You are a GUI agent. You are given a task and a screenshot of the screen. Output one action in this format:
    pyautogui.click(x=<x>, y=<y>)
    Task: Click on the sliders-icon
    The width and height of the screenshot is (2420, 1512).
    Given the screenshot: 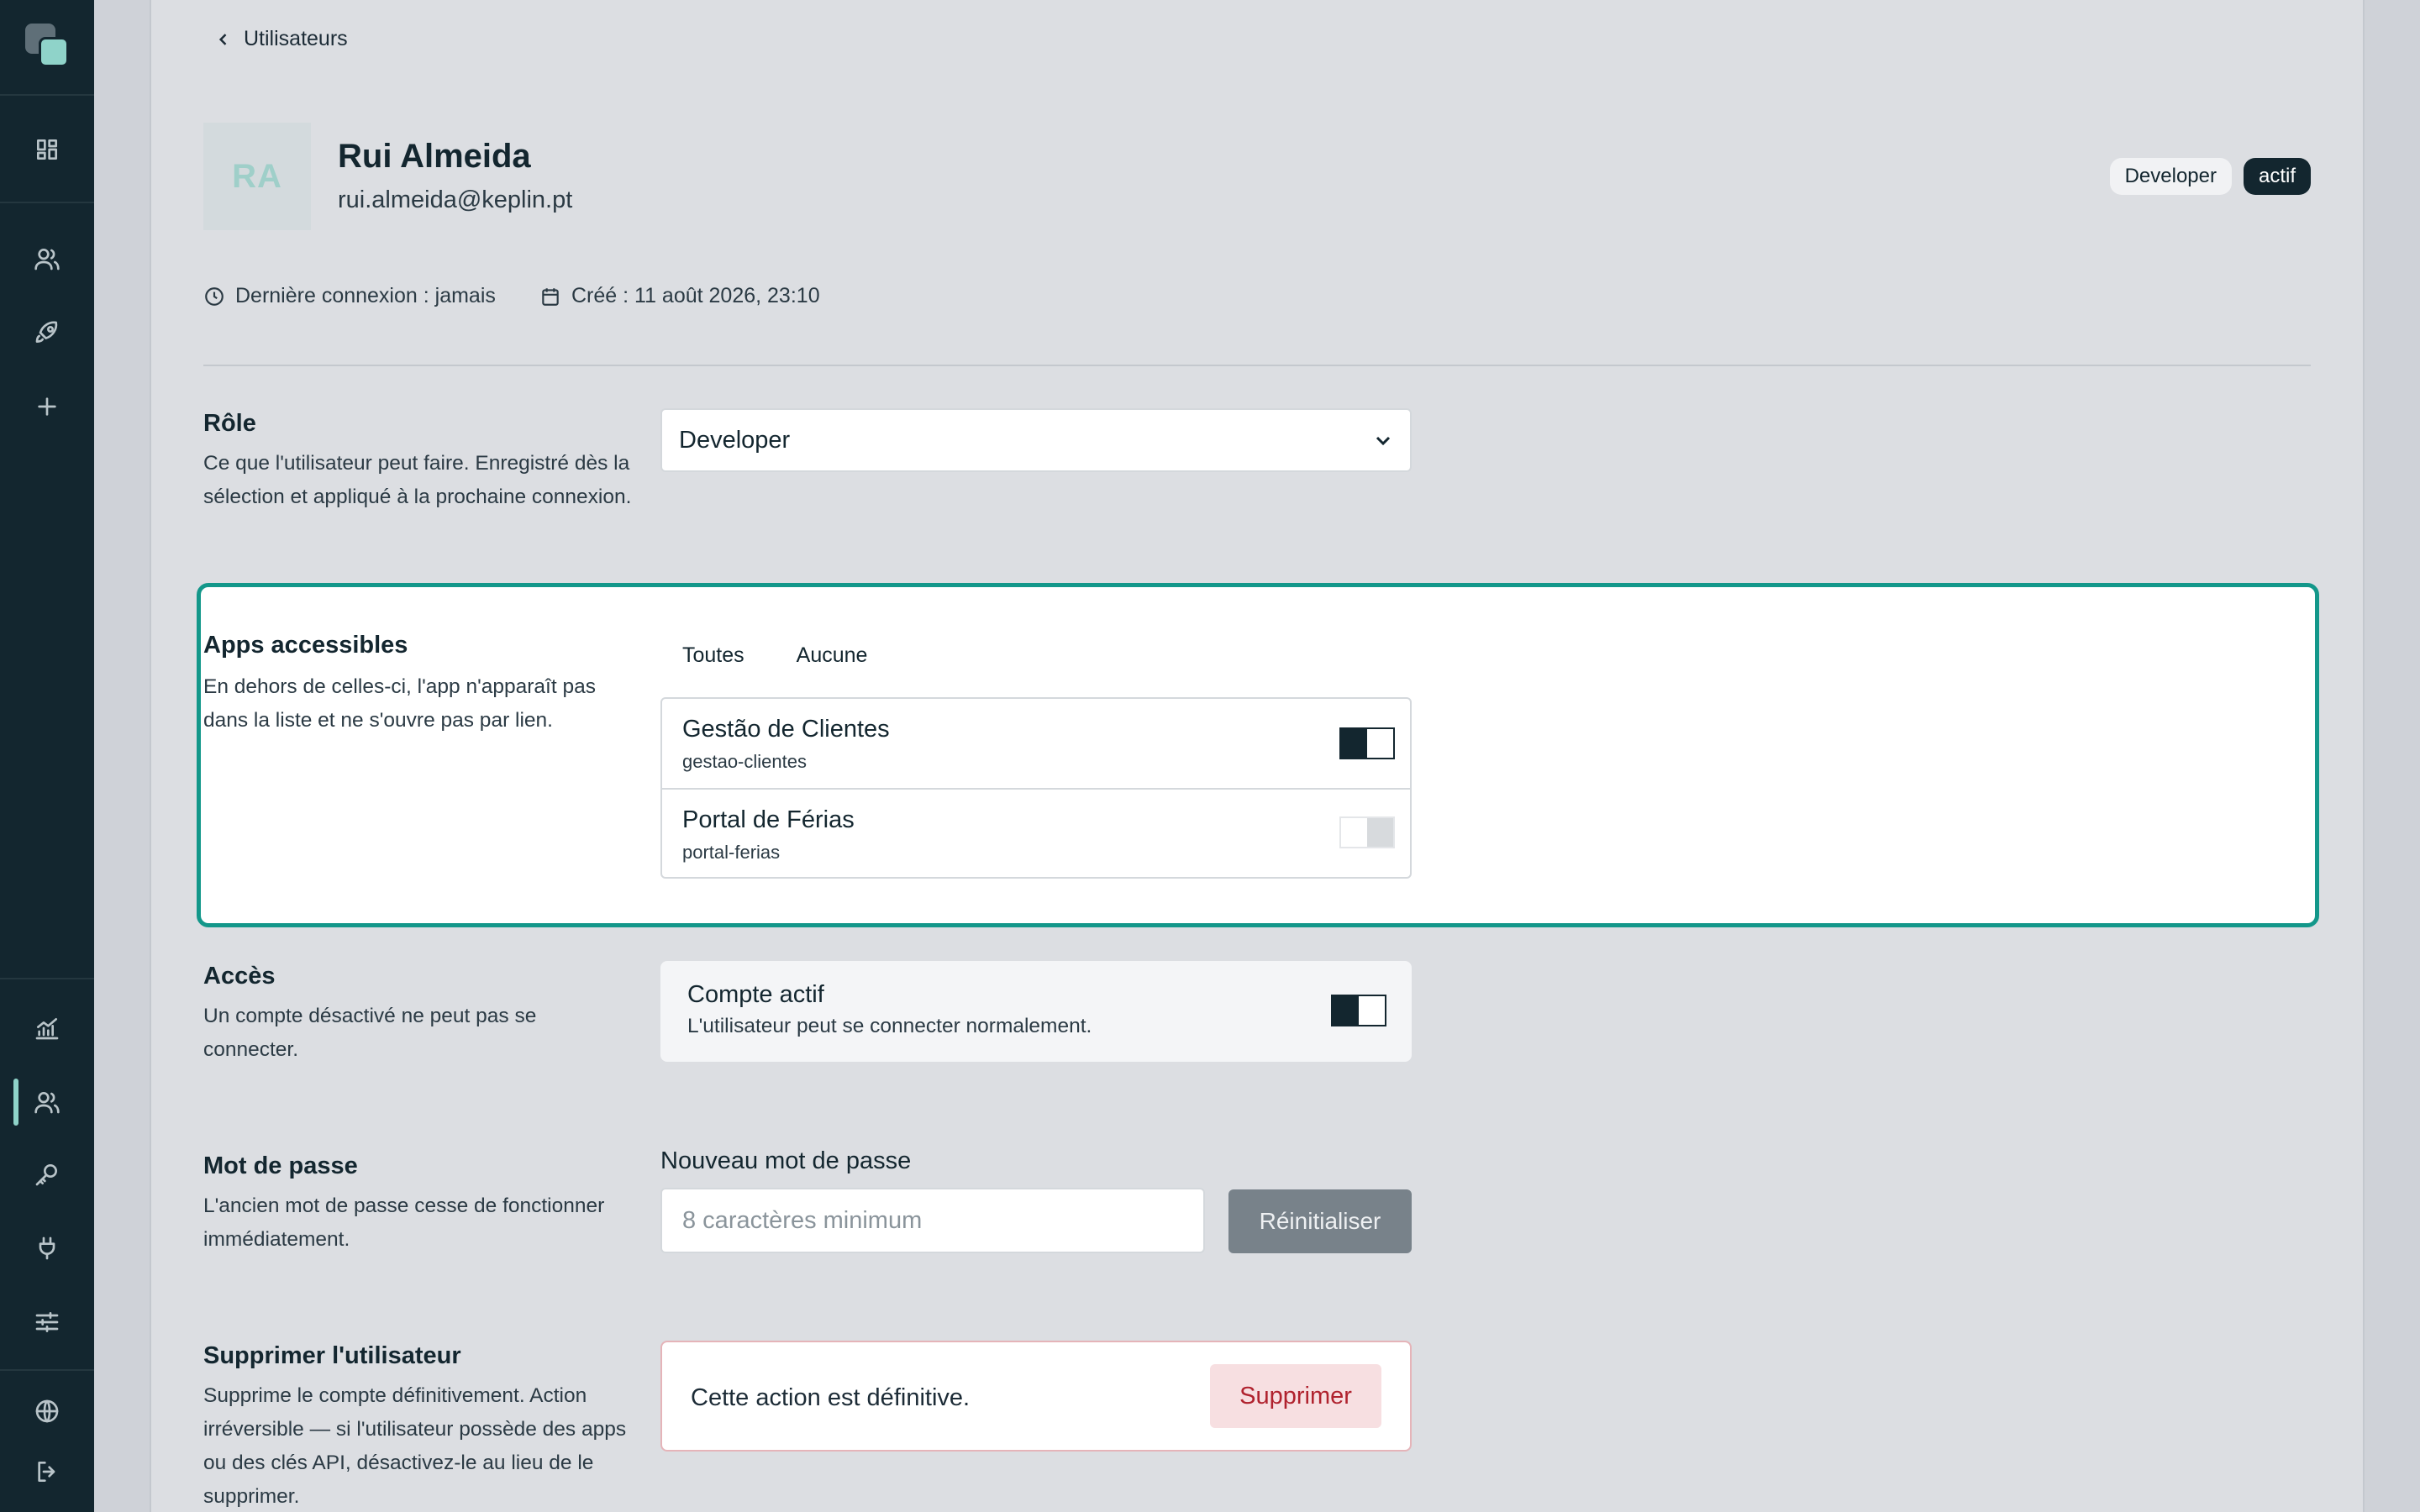 What is the action you would take?
    pyautogui.click(x=47, y=1322)
    